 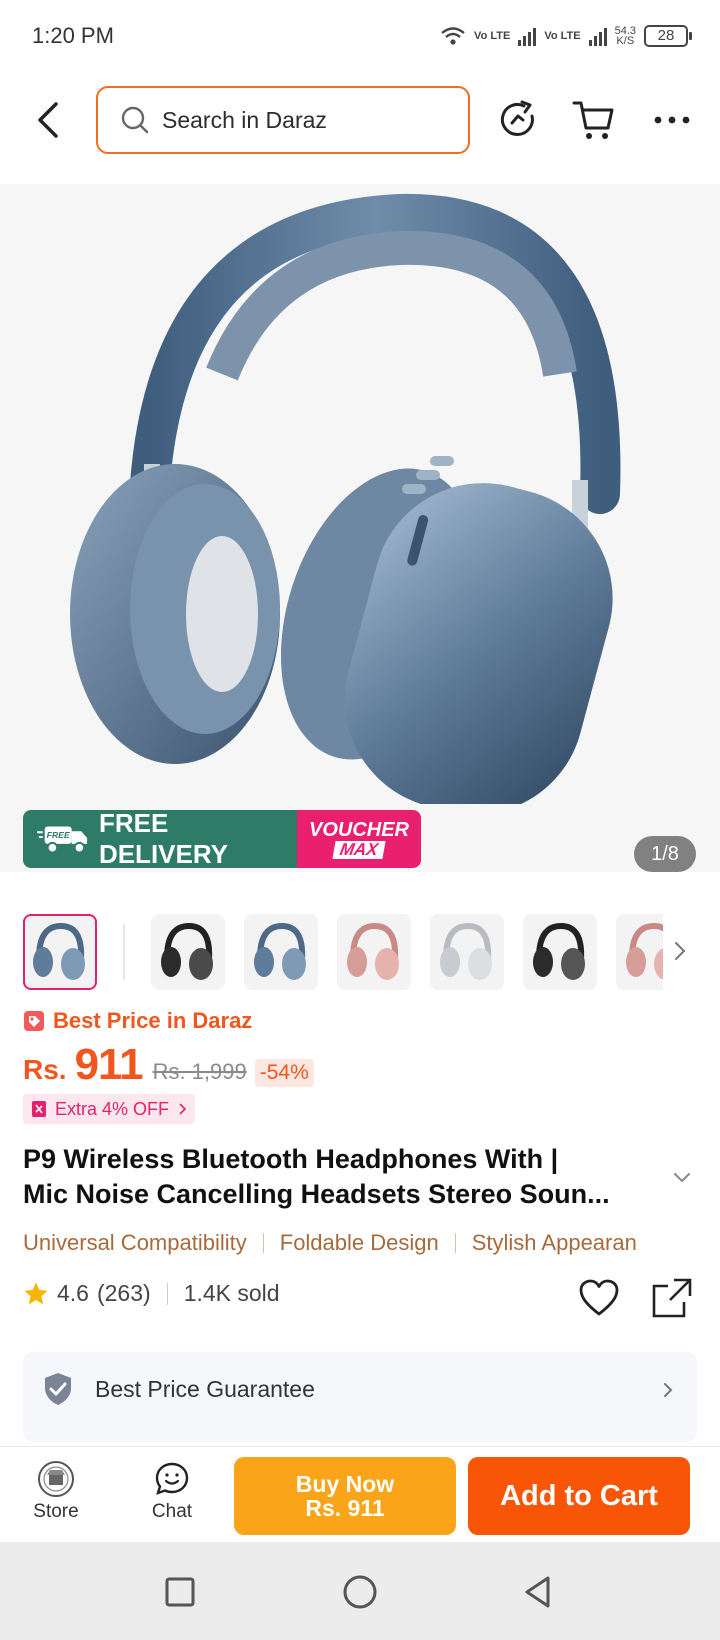 I want to click on chevron-down-icon, so click(x=682, y=1177).